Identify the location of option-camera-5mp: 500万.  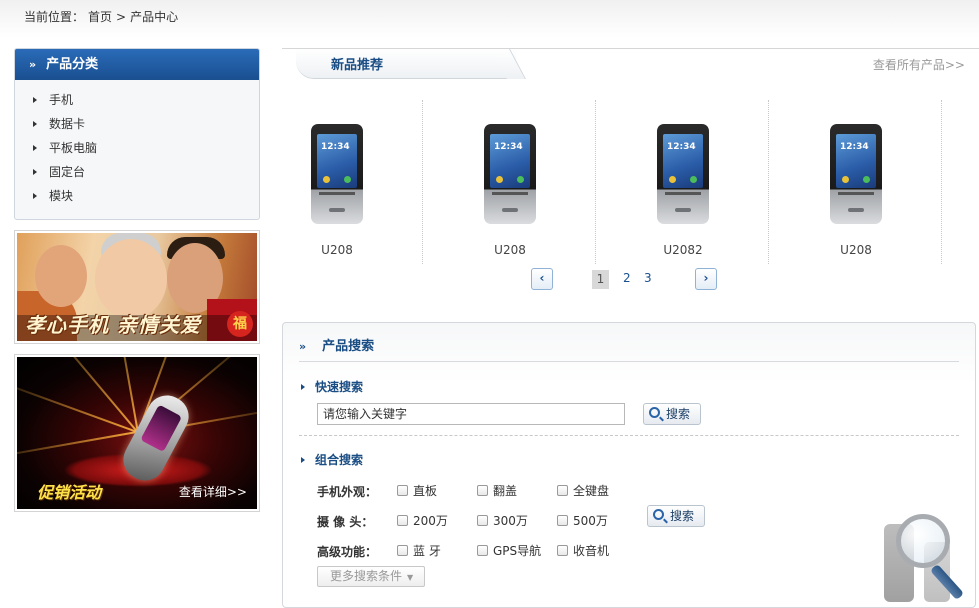
(582, 520).